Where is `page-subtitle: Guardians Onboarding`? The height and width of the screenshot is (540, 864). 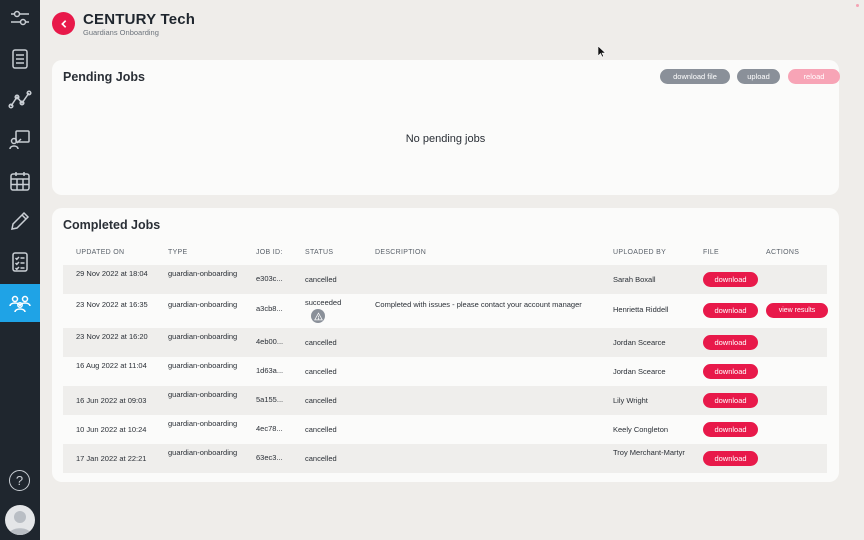
page-subtitle: Guardians Onboarding is located at coordinates (121, 32).